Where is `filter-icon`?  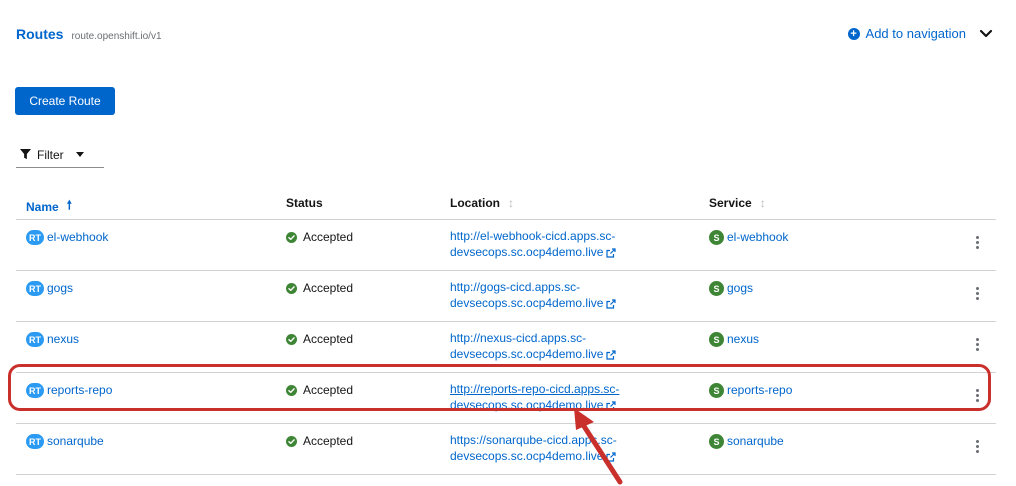 filter-icon is located at coordinates (25, 154).